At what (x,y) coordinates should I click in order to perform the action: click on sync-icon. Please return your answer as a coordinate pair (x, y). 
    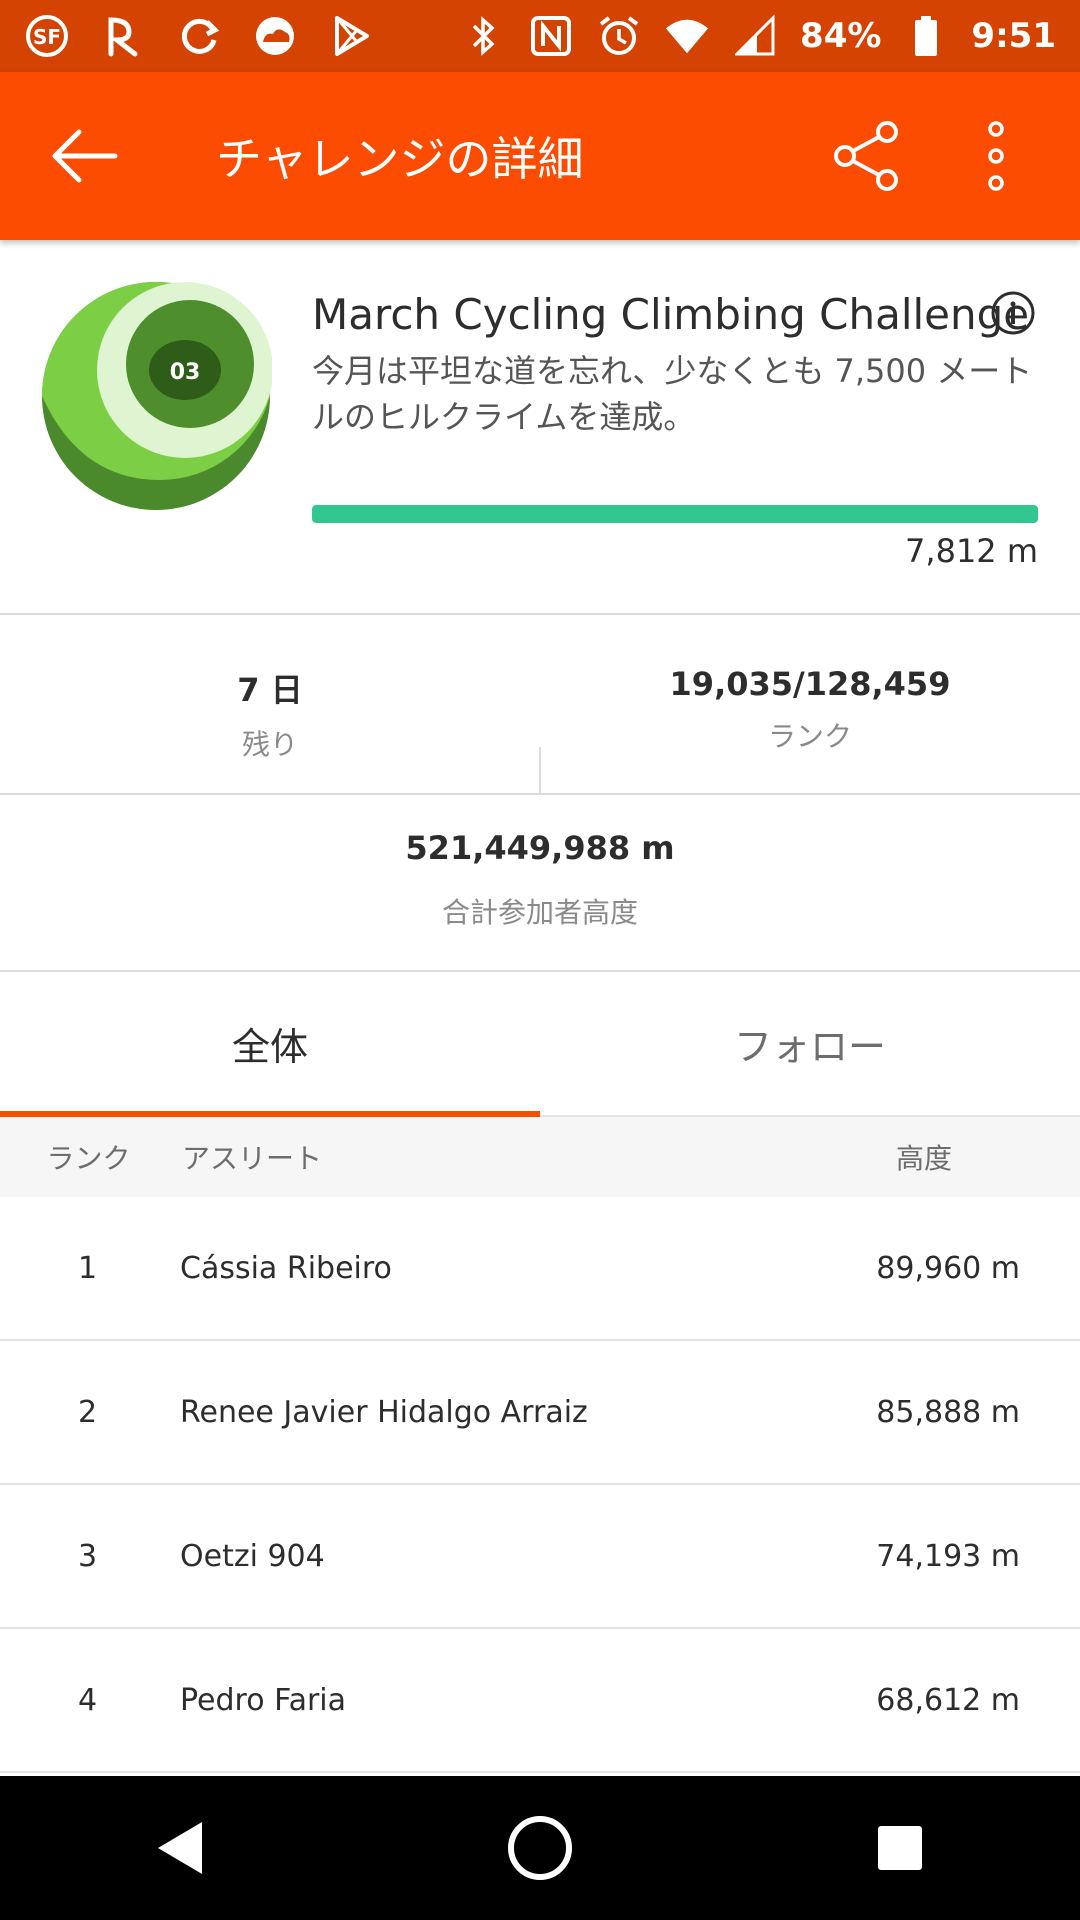
    Looking at the image, I should click on (199, 36).